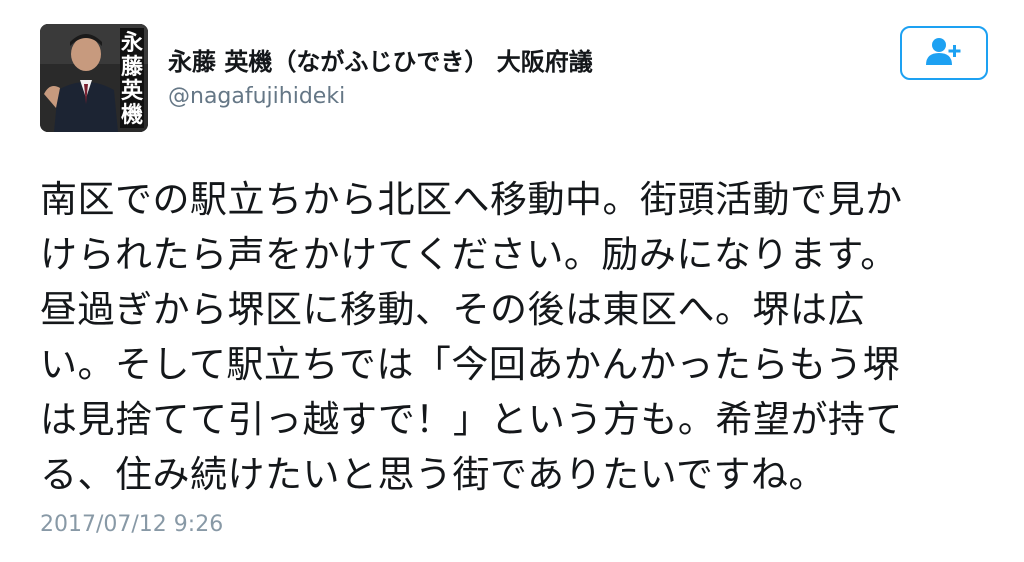 This screenshot has height=562, width=1024. Describe the element at coordinates (132, 43) in the screenshot. I see `svg-text: 永` at that location.